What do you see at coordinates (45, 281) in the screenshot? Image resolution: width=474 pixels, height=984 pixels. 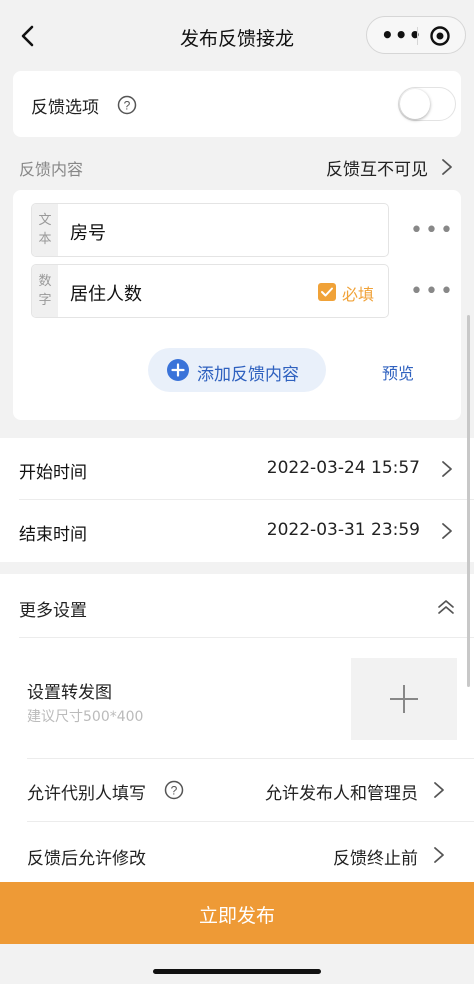 I see `field-type-char: 数` at bounding box center [45, 281].